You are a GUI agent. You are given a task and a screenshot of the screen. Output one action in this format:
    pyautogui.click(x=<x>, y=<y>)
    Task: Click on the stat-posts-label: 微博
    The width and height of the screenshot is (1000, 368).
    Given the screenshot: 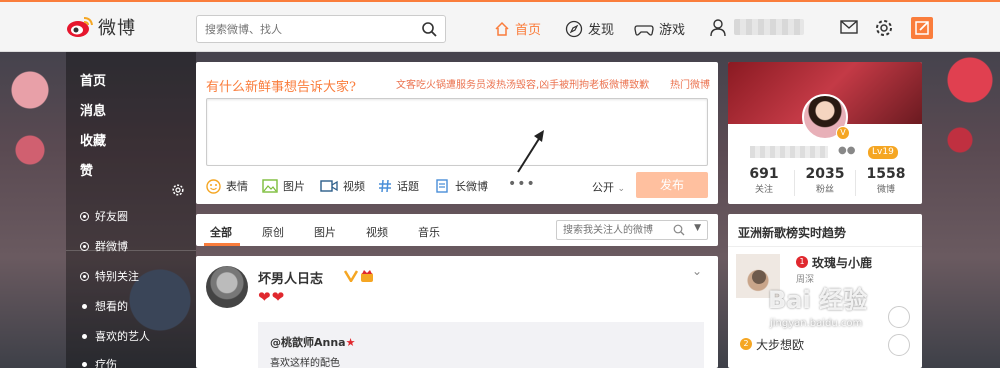 What is the action you would take?
    pyautogui.click(x=885, y=190)
    